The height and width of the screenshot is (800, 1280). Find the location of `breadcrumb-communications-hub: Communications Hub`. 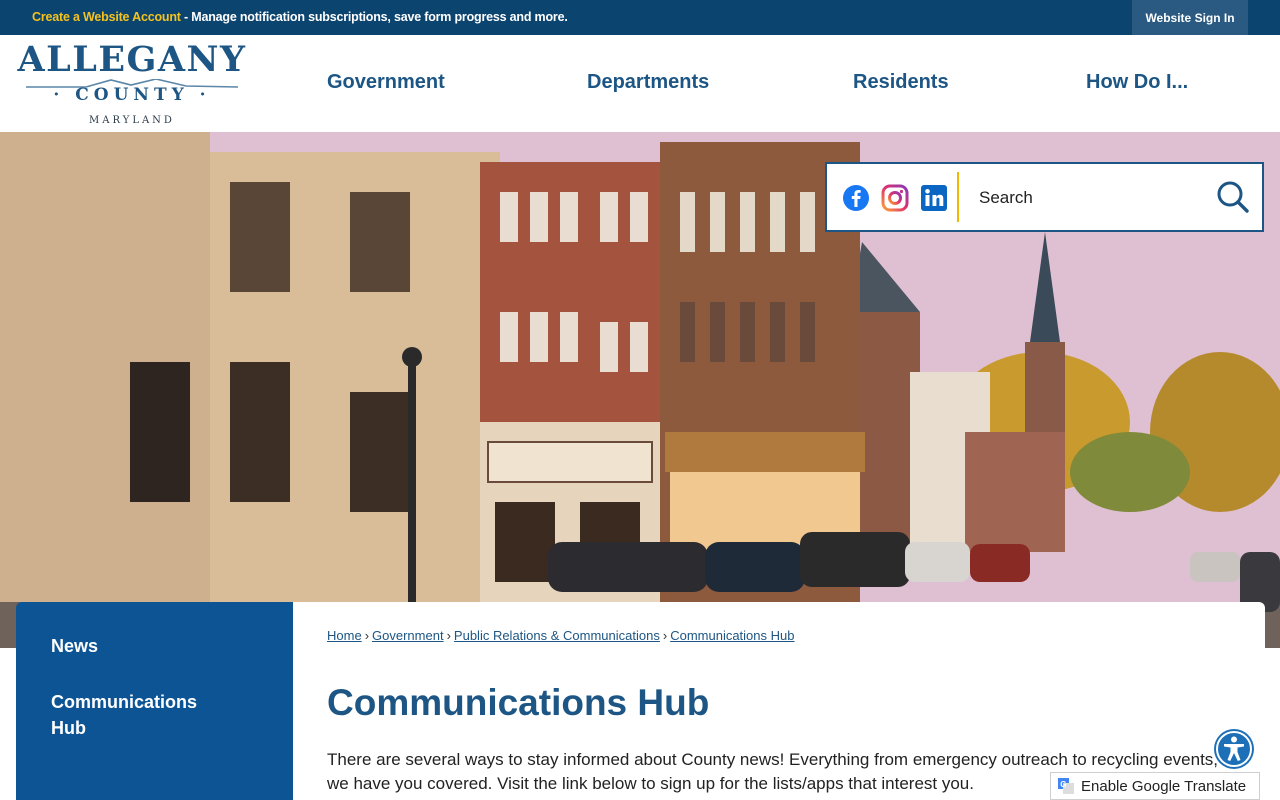

breadcrumb-communications-hub: Communications Hub is located at coordinates (732, 635).